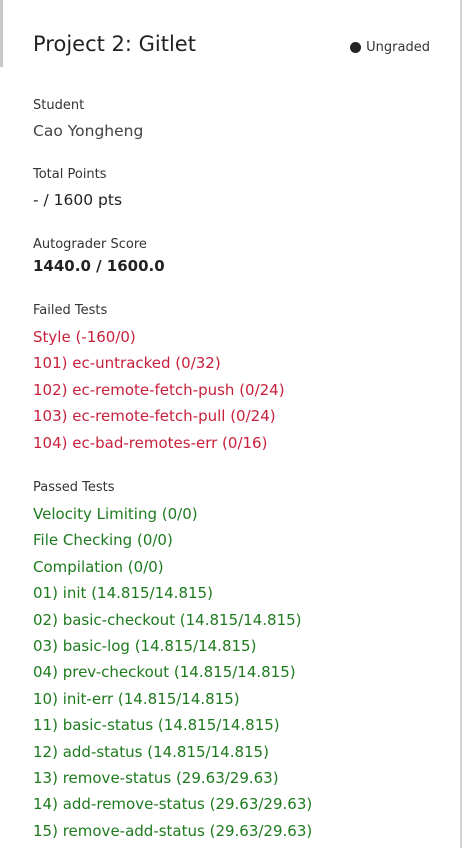 This screenshot has height=848, width=463. I want to click on grading-status-badge: Ungraded, so click(390, 47).